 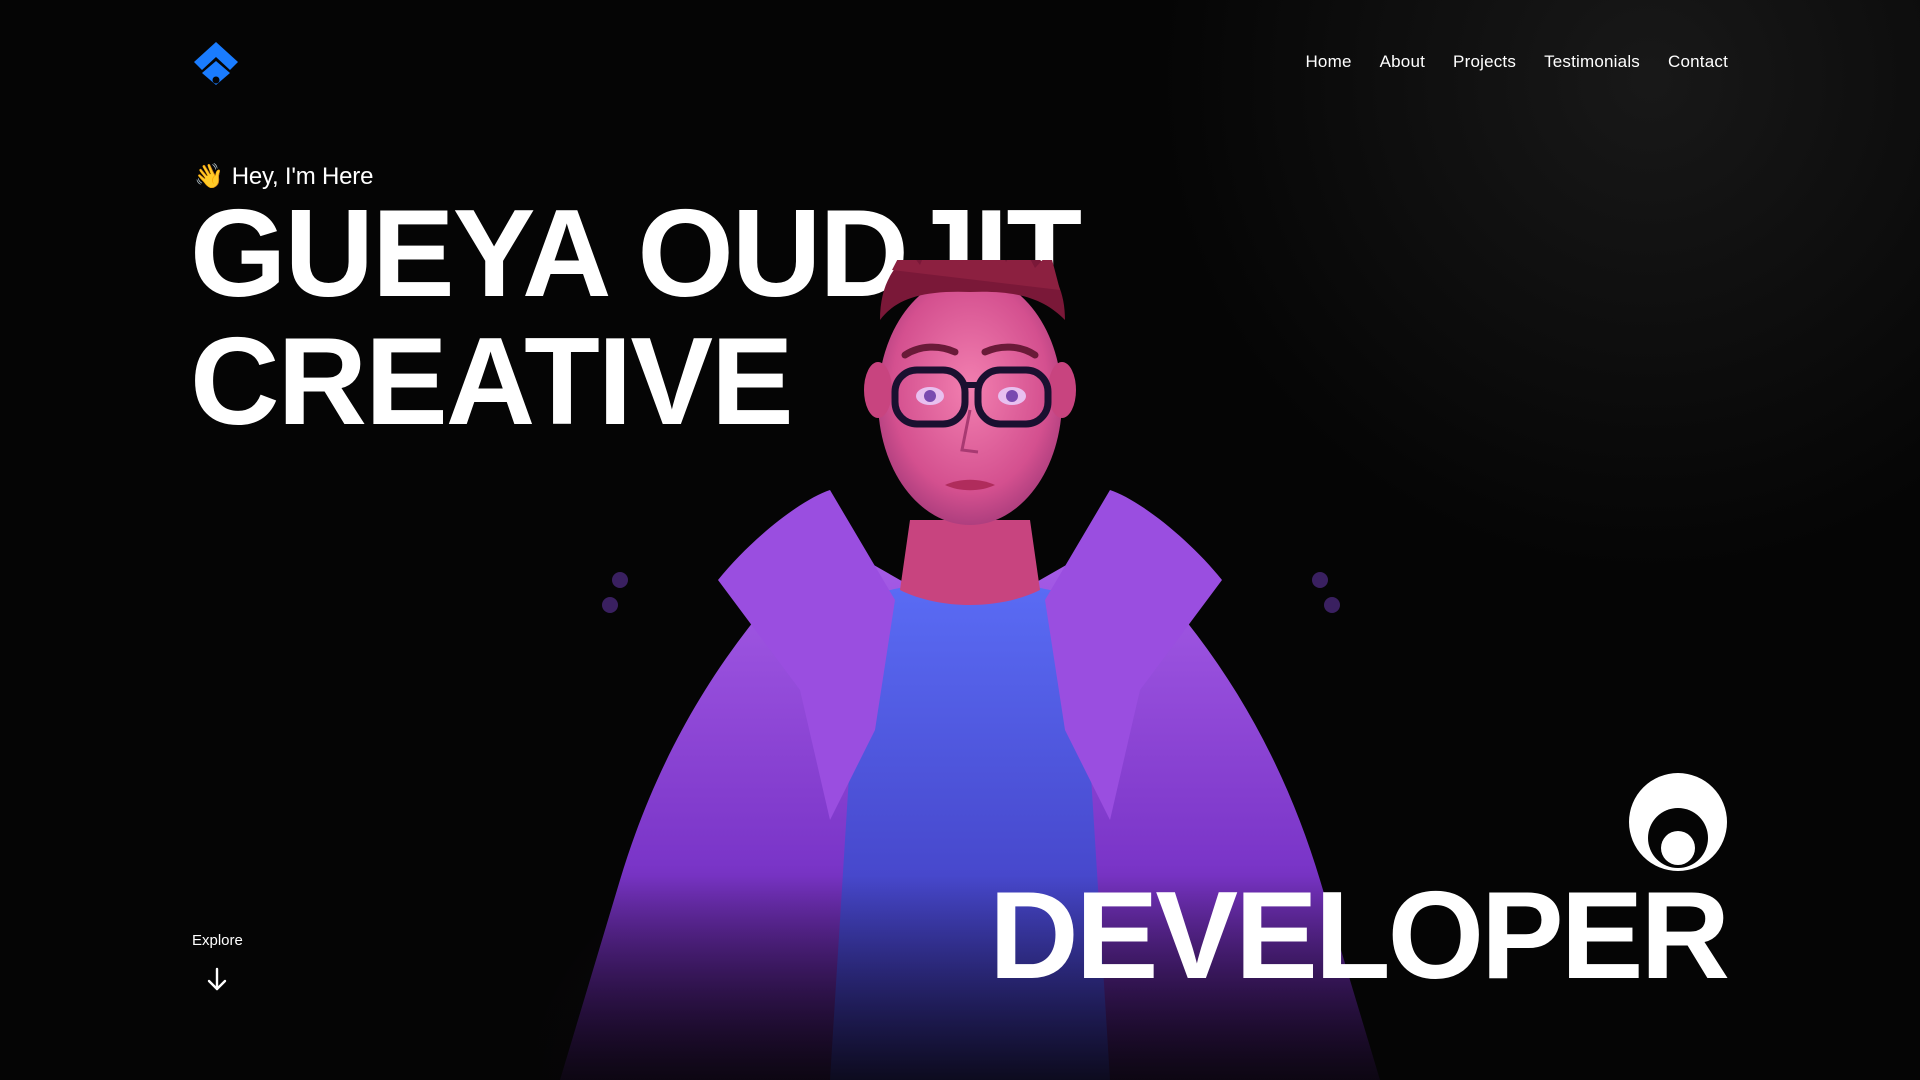 What do you see at coordinates (1592, 62) in the screenshot?
I see `nav-testimonials-link: Testimonials` at bounding box center [1592, 62].